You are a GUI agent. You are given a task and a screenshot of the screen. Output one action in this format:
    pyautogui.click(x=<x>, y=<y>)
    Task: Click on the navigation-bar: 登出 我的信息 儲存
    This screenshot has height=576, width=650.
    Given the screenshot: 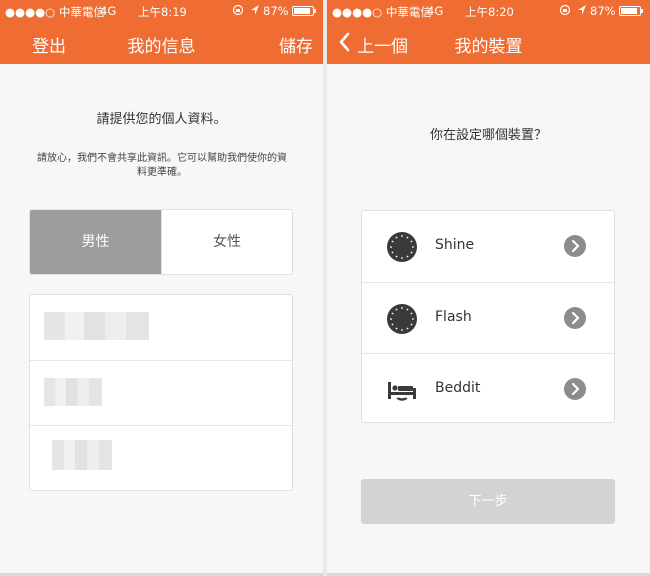 What is the action you would take?
    pyautogui.click(x=161, y=43)
    